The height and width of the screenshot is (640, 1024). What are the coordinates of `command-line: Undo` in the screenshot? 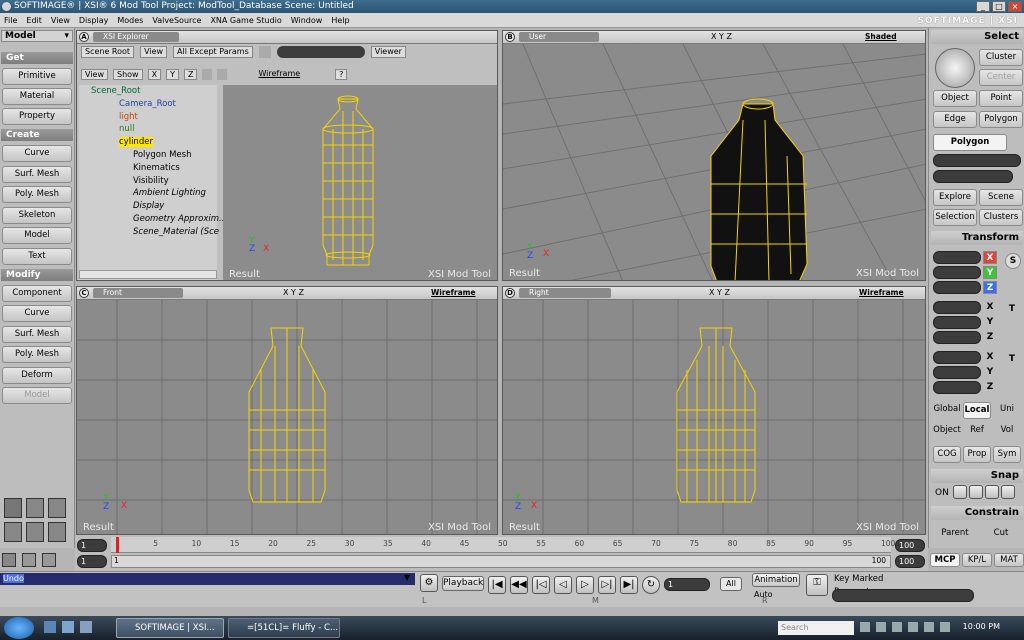 It's located at (207, 579).